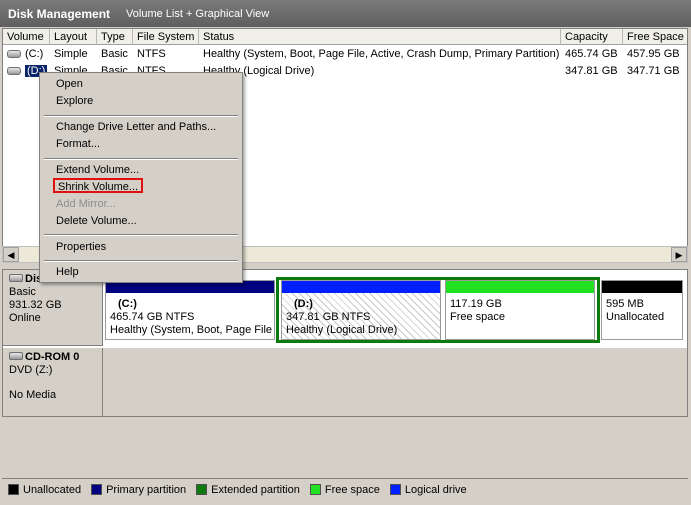  Describe the element at coordinates (303, 304) in the screenshot. I see `partition-title: (D:)` at that location.